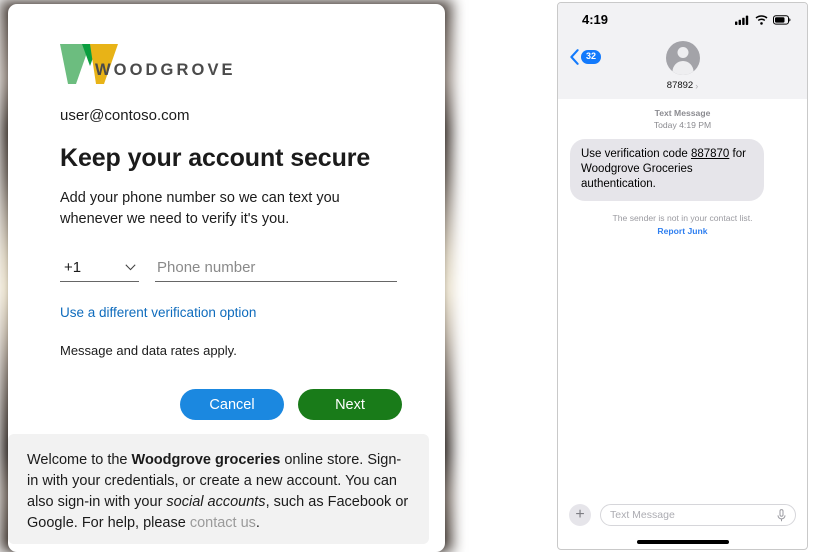 The image size is (816, 552). What do you see at coordinates (125, 115) in the screenshot?
I see `account-email: user@contoso.com` at bounding box center [125, 115].